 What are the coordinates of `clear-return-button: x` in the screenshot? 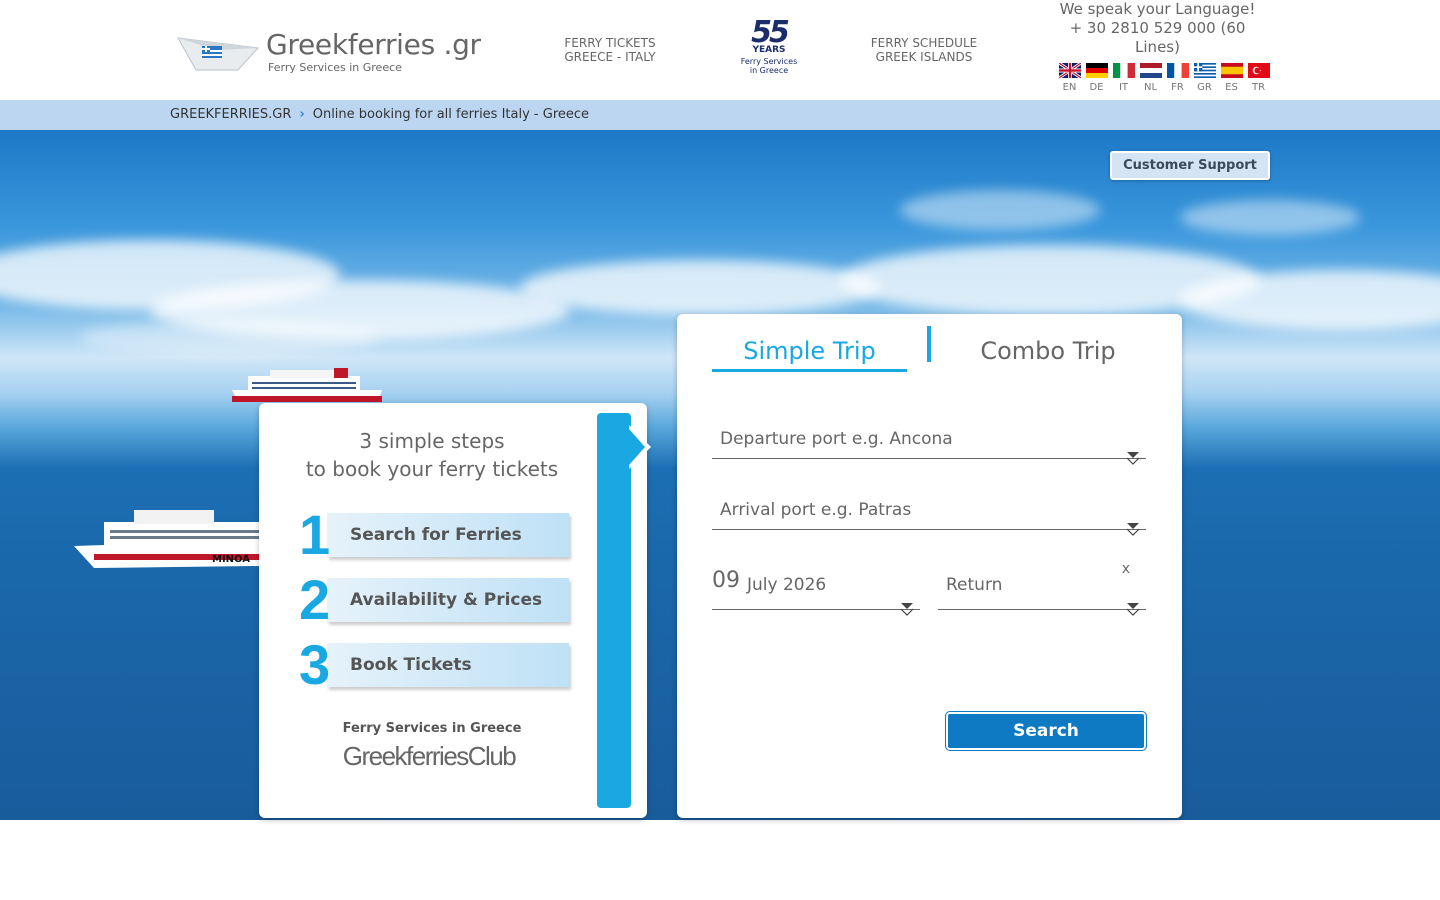 It's located at (1126, 569).